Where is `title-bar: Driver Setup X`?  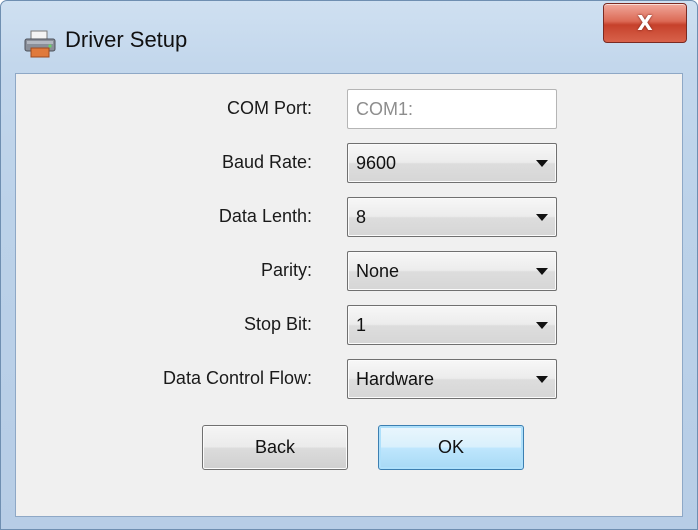
title-bar: Driver Setup X is located at coordinates (349, 37).